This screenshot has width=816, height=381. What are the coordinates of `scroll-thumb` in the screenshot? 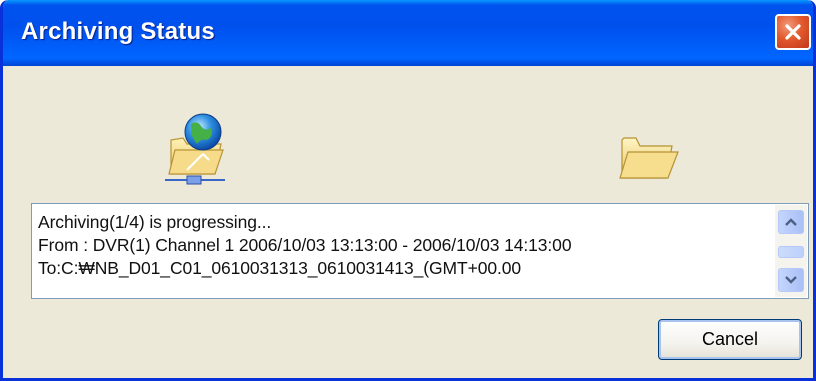 It's located at (791, 252).